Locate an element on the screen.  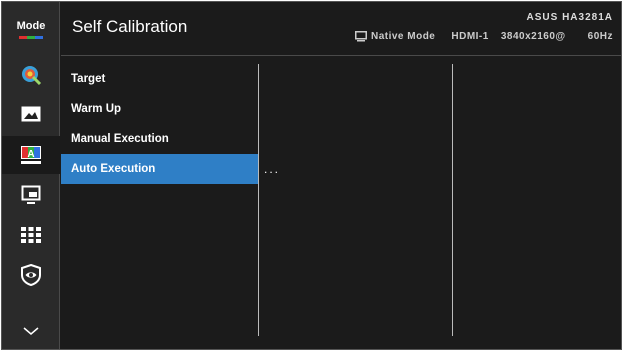
pip-pbp-icon is located at coordinates (31, 194).